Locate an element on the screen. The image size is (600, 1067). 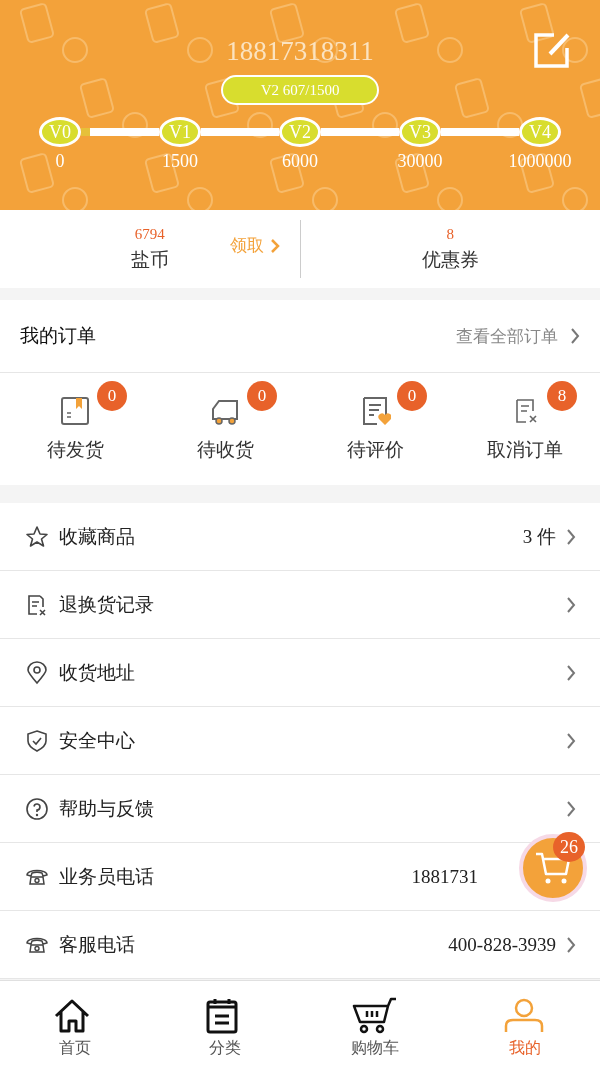
menu-label: 客服电话 is located at coordinates (97, 944).